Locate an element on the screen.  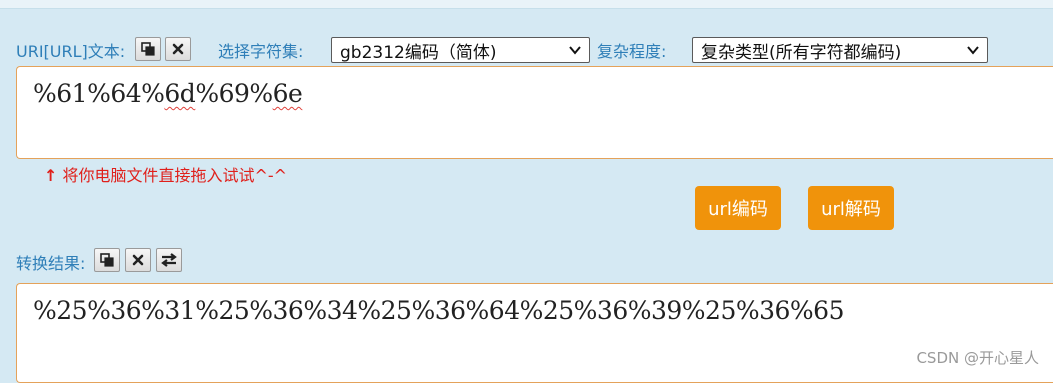
watermark: CSDN @开心星人 is located at coordinates (977, 358).